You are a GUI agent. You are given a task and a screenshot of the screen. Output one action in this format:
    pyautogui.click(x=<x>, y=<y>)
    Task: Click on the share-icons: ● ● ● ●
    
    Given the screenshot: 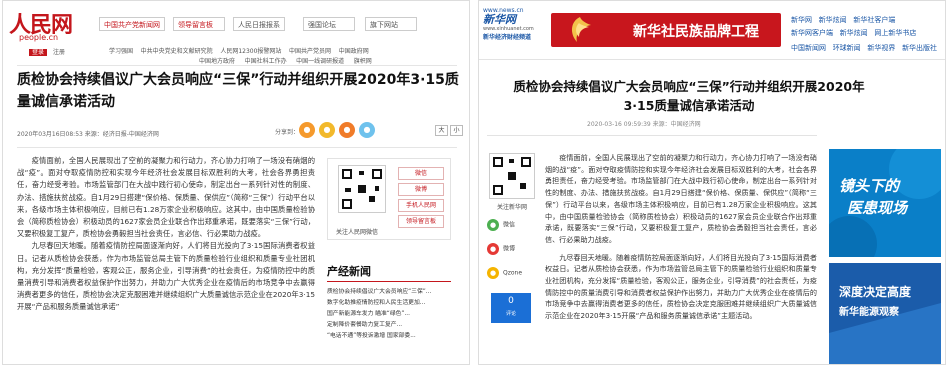 What is the action you would take?
    pyautogui.click(x=337, y=130)
    